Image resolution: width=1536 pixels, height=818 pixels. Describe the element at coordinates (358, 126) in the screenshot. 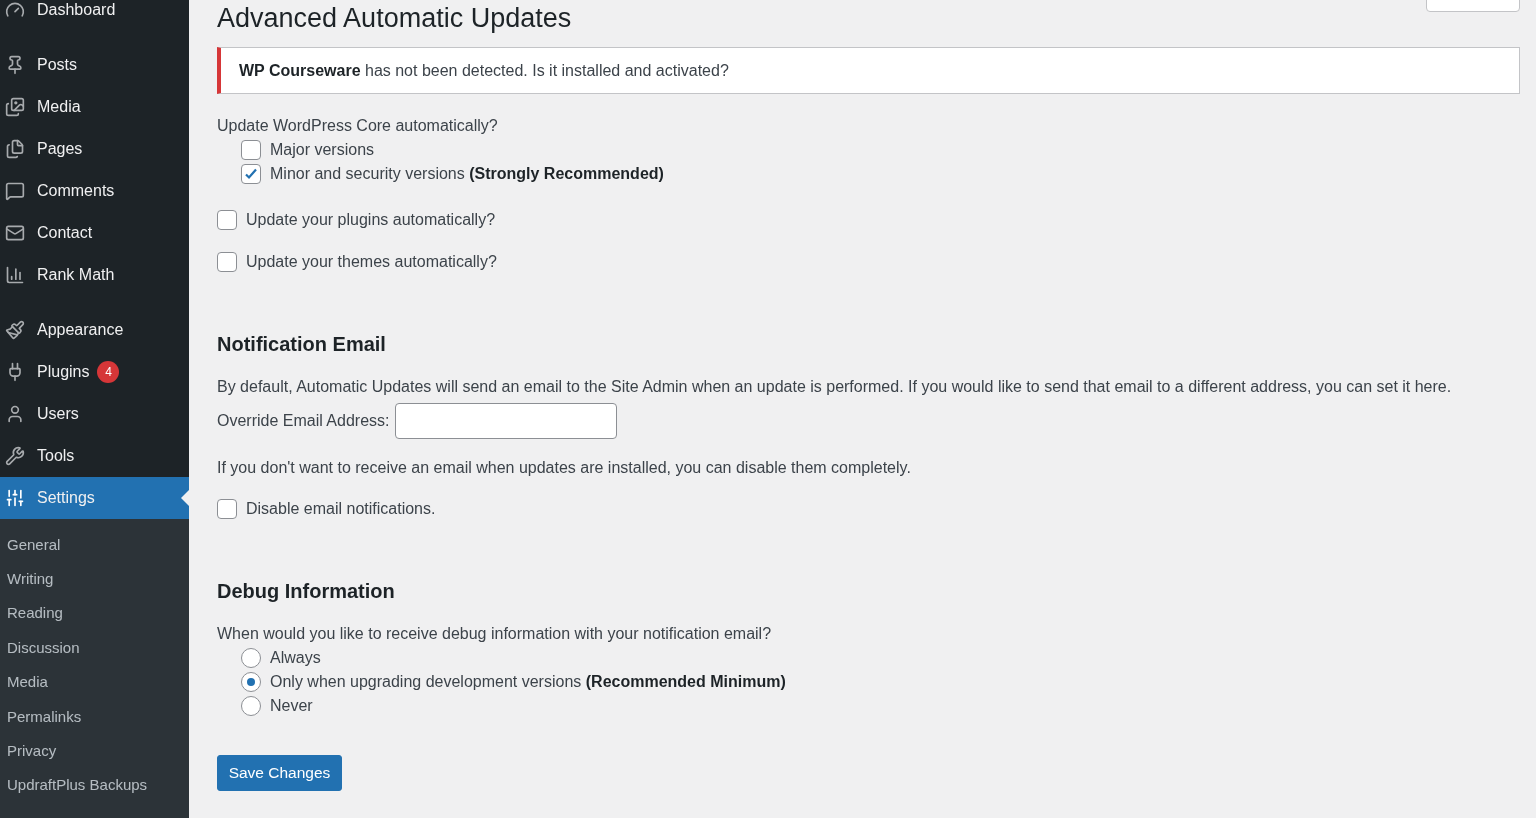

I see `question-label: Update WordPress Core automatically?` at that location.